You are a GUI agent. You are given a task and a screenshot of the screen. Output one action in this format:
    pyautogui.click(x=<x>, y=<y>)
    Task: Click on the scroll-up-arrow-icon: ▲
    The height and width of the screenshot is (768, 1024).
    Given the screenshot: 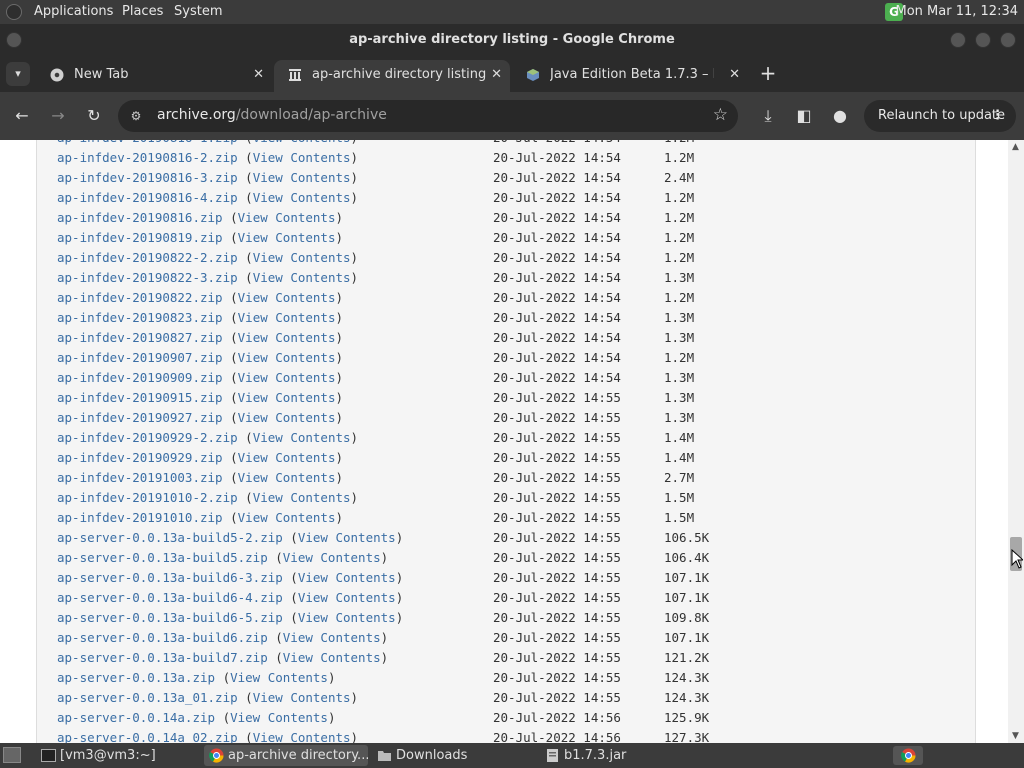 What is the action you would take?
    pyautogui.click(x=1015, y=147)
    